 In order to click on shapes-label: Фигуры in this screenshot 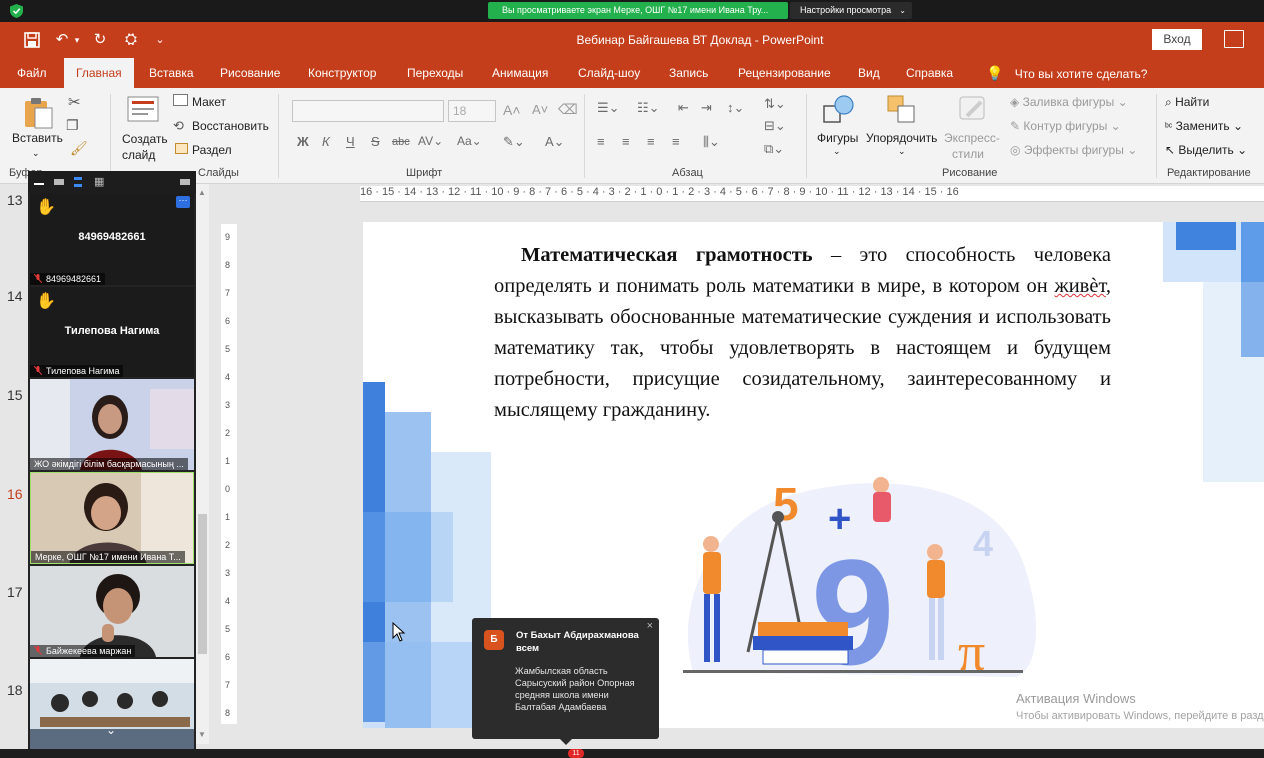, I will do `click(837, 138)`.